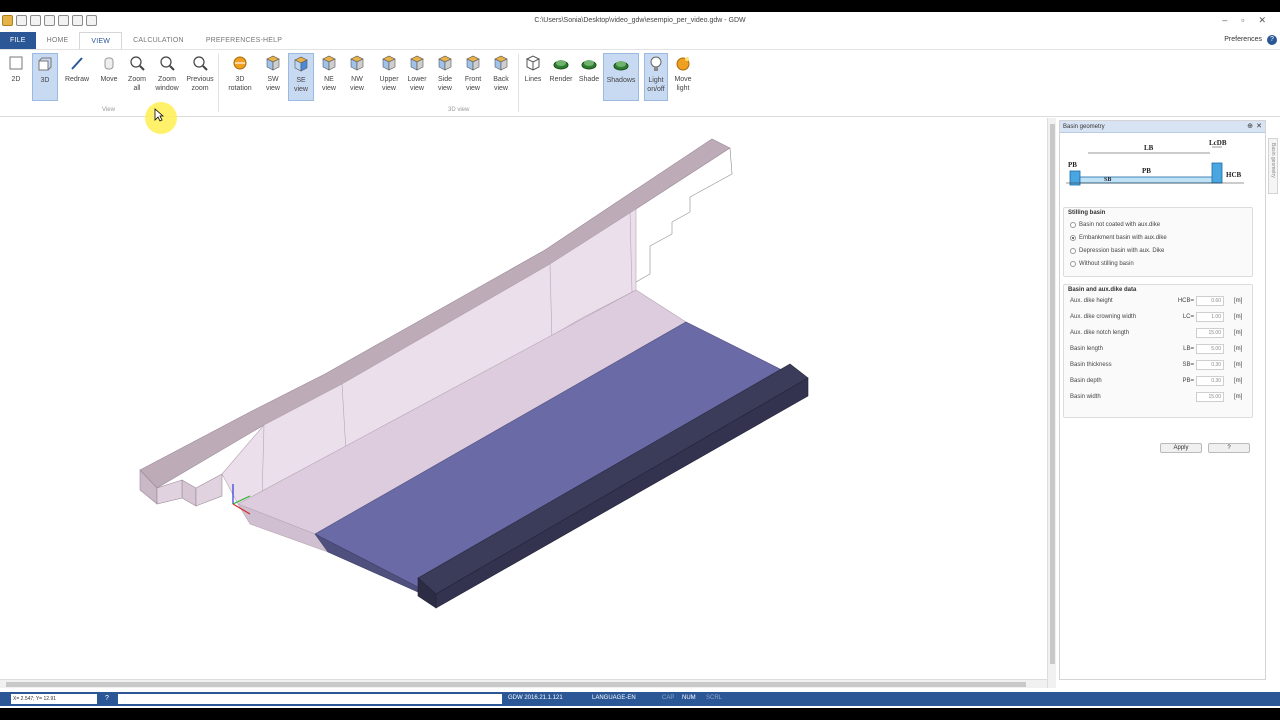  Describe the element at coordinates (445, 77) in the screenshot. I see `ribbon-button-14: Side view` at that location.